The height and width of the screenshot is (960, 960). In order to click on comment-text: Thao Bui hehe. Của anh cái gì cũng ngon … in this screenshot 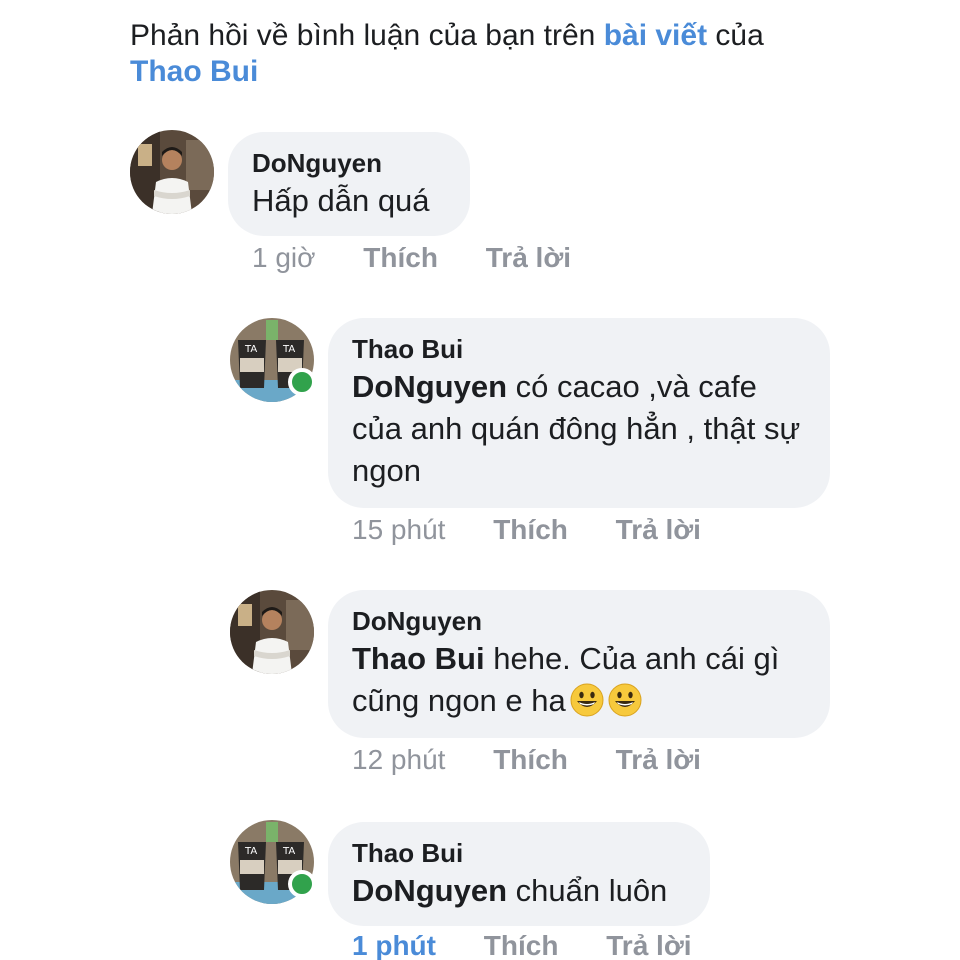, I will do `click(579, 680)`.